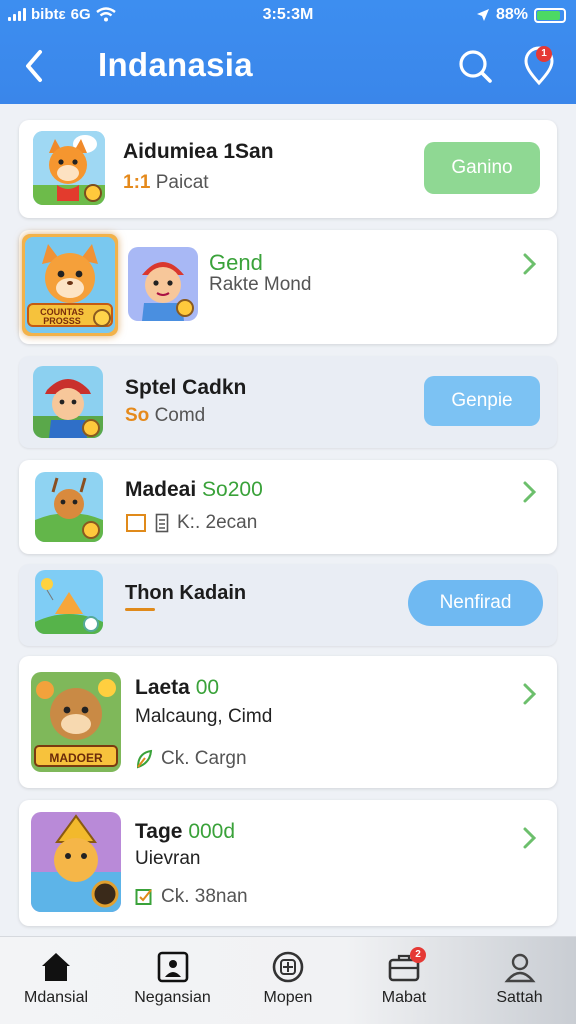 The height and width of the screenshot is (1024, 576). What do you see at coordinates (76, 758) in the screenshot?
I see `thumbnail-caption: MADOER` at bounding box center [76, 758].